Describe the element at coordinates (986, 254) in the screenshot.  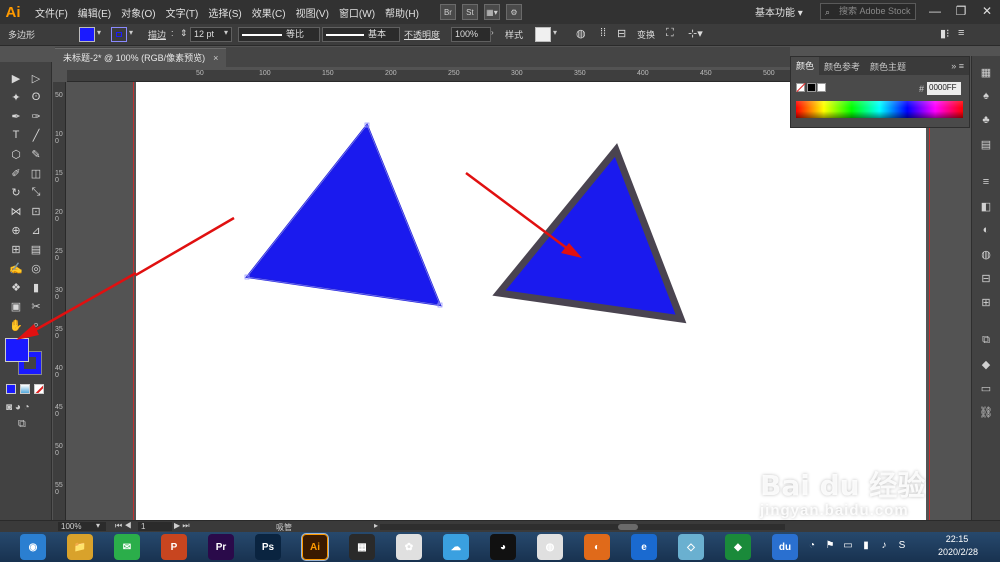
I see `appearance-icon: ◍` at that location.